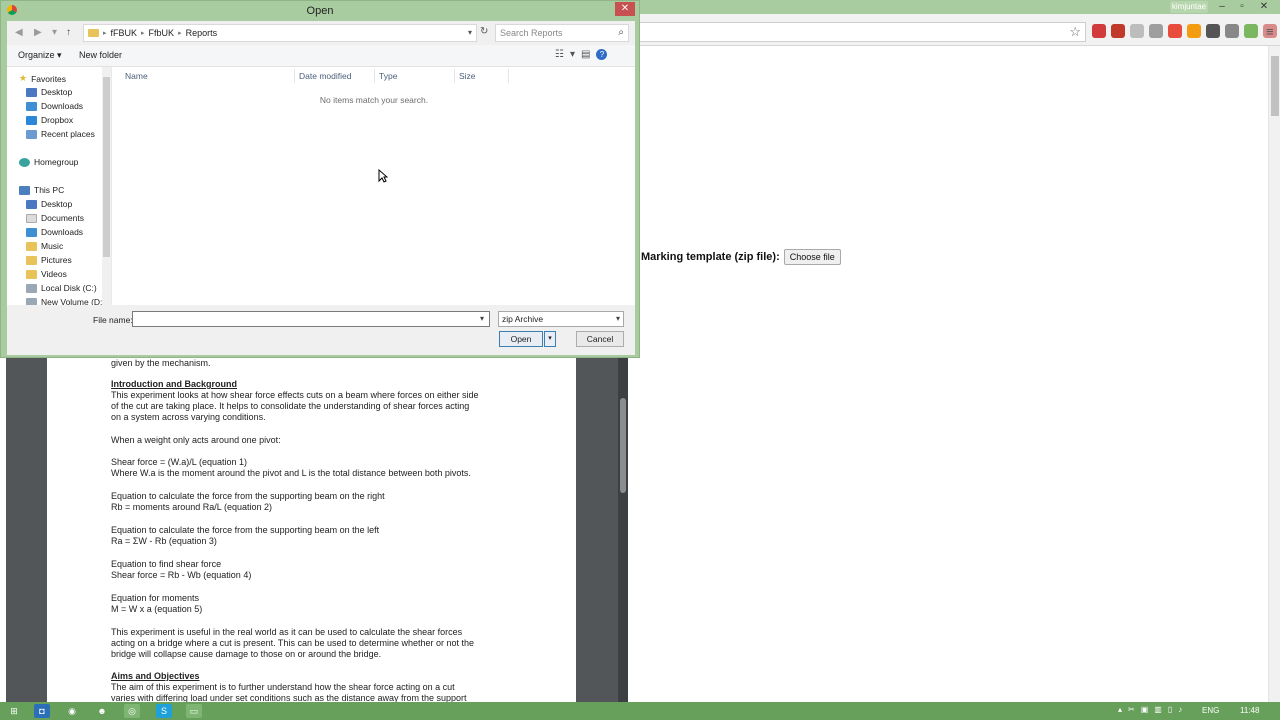  What do you see at coordinates (61, 288) in the screenshot?
I see `tree-item-local-disk: Local Disk (C:)` at bounding box center [61, 288].